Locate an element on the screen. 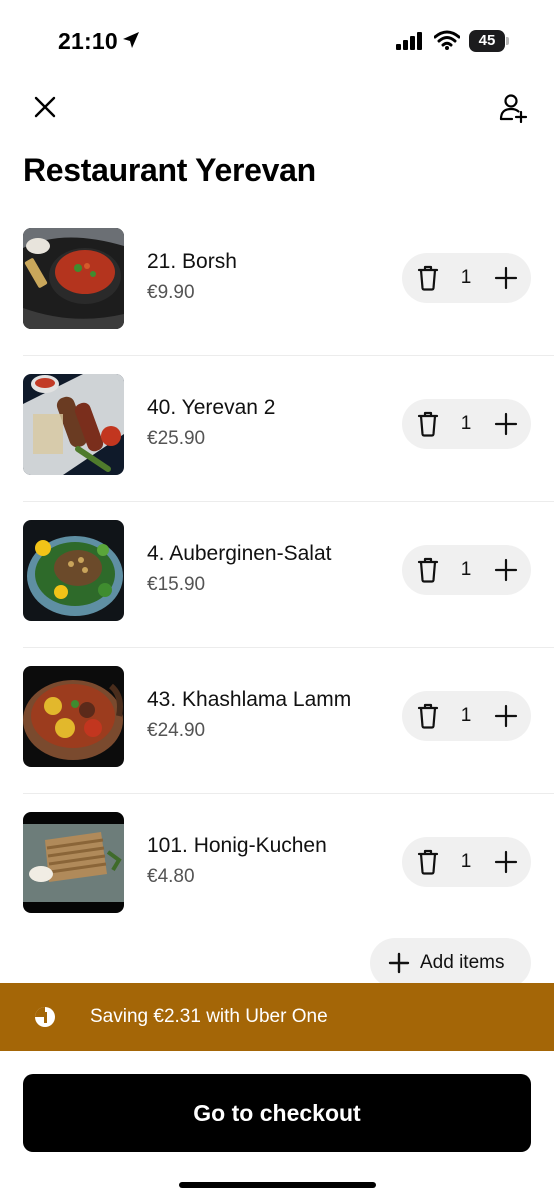 The height and width of the screenshot is (1200, 554). item-name: 101. Honig-Kuchen is located at coordinates (237, 845).